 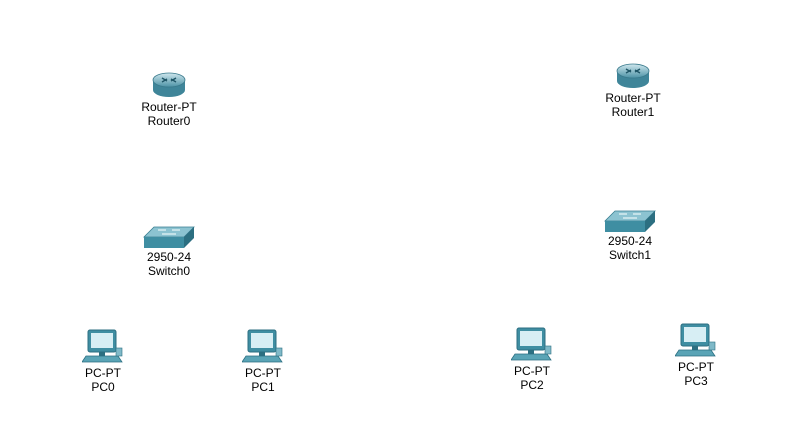 I want to click on device-switch1: 2950-24 Switch1, so click(x=630, y=235).